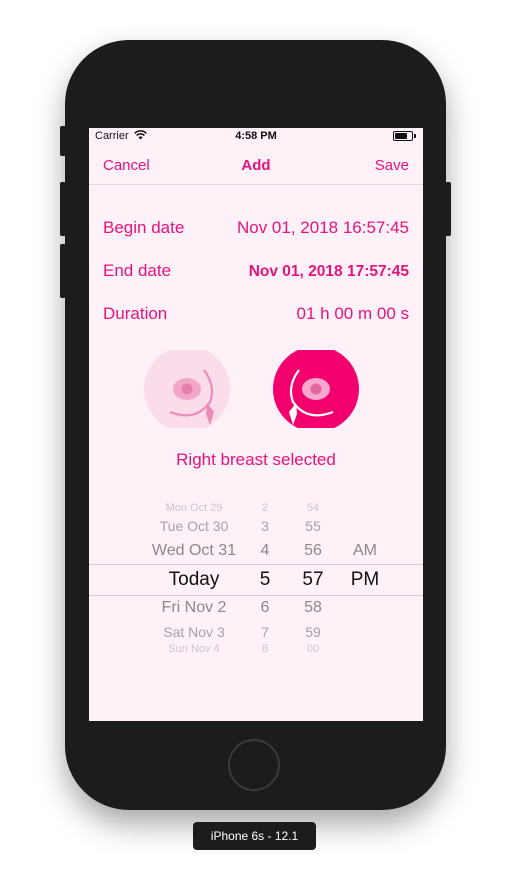 Image resolution: width=511 pixels, height=886 pixels. Describe the element at coordinates (352, 313) in the screenshot. I see `duration-value: 01 h 00 m 00 s` at that location.